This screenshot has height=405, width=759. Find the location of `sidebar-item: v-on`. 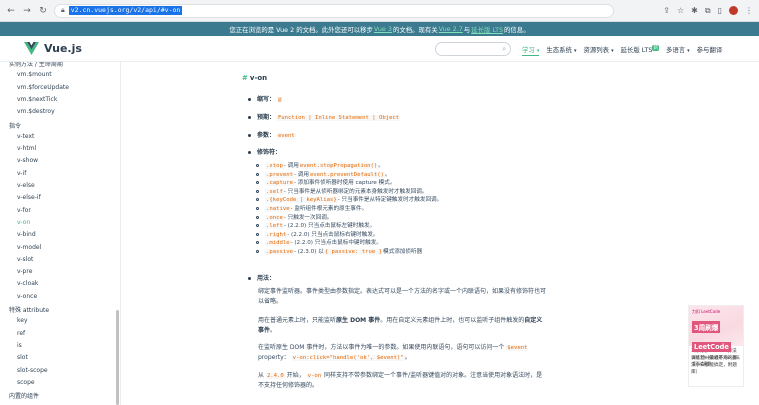

sidebar-item: v-on is located at coordinates (23, 222).